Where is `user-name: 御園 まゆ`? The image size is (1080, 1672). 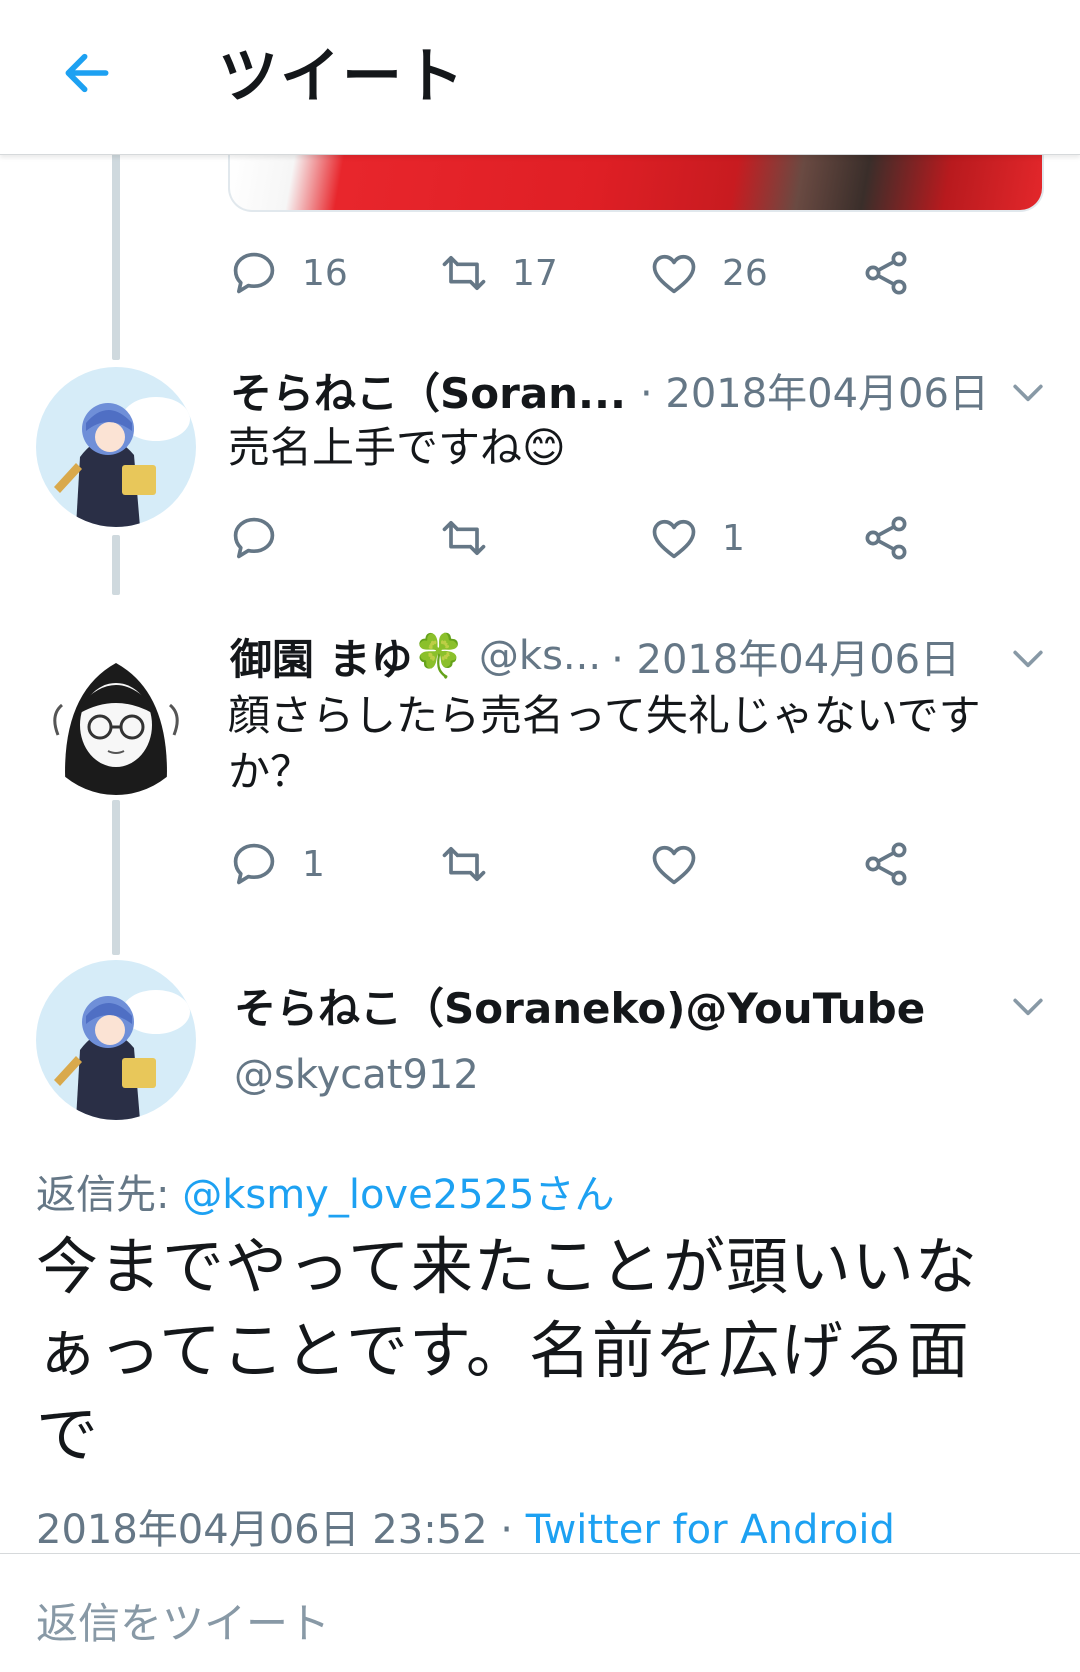 user-name: 御園 まゆ is located at coordinates (321, 656).